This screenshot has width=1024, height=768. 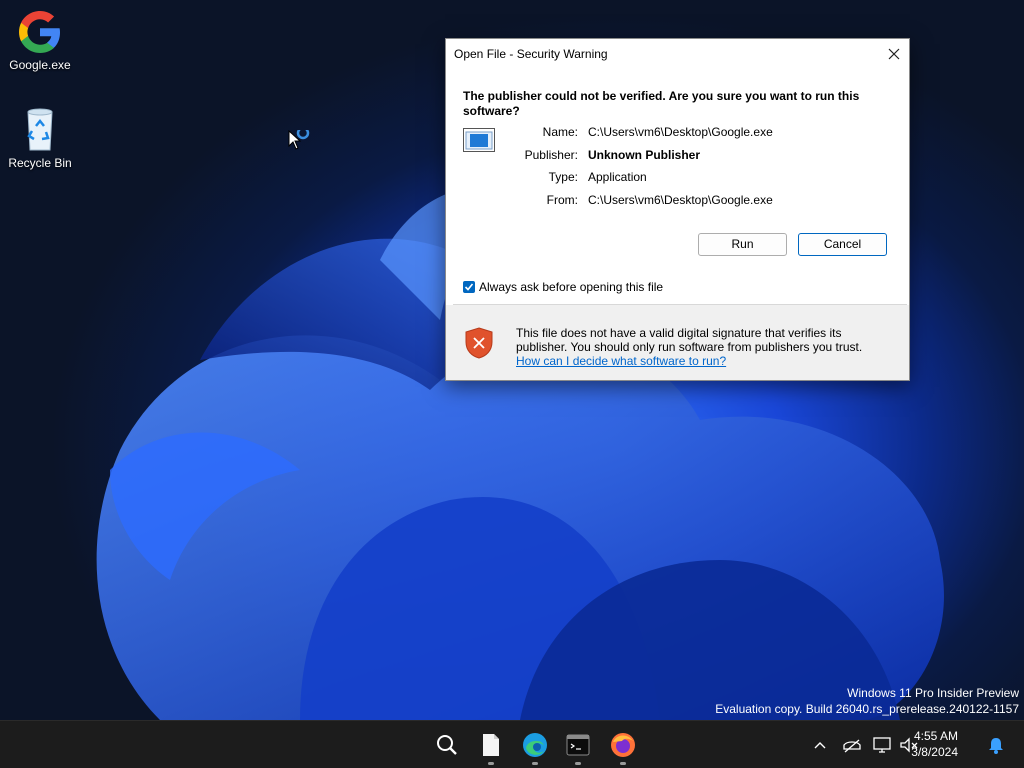 What do you see at coordinates (551, 155) in the screenshot?
I see `field-label: Publisher:` at bounding box center [551, 155].